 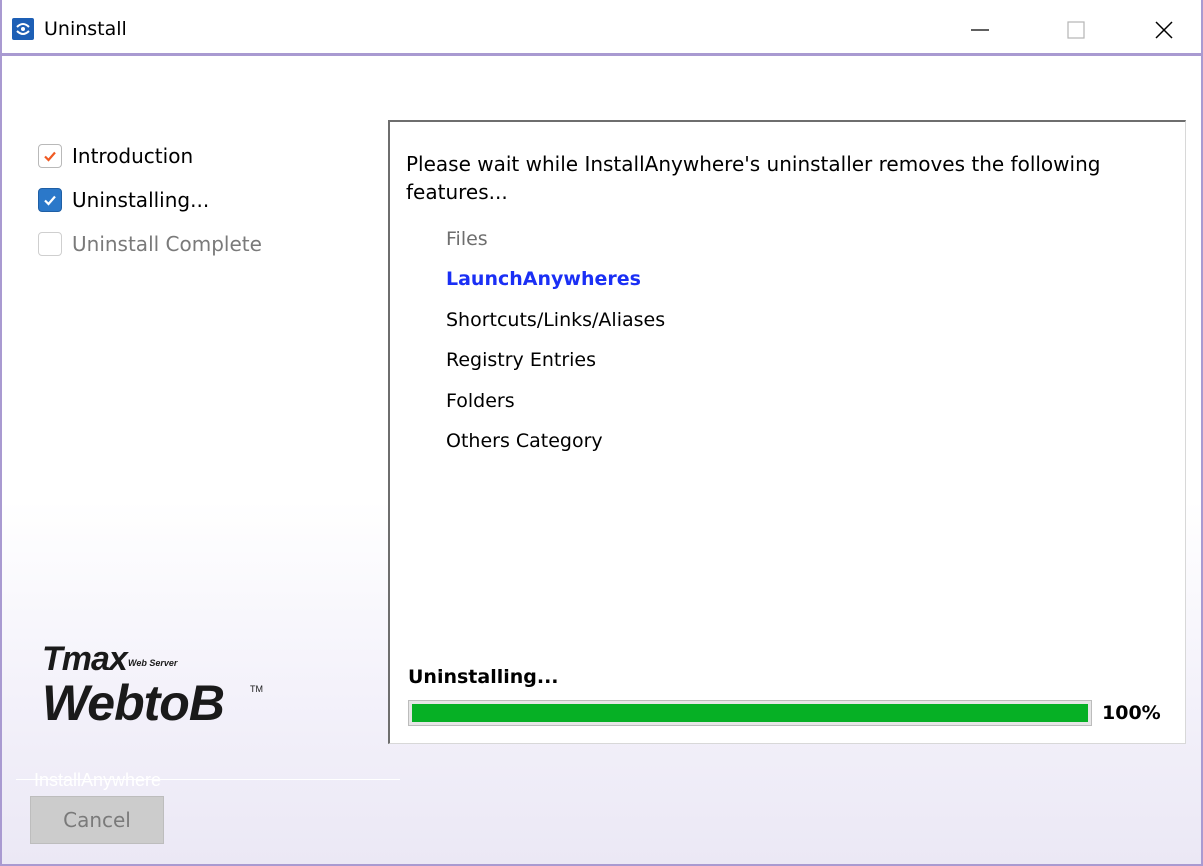 I want to click on webtob-logo: Tmax Web Server WebtoB TM, so click(x=162, y=690).